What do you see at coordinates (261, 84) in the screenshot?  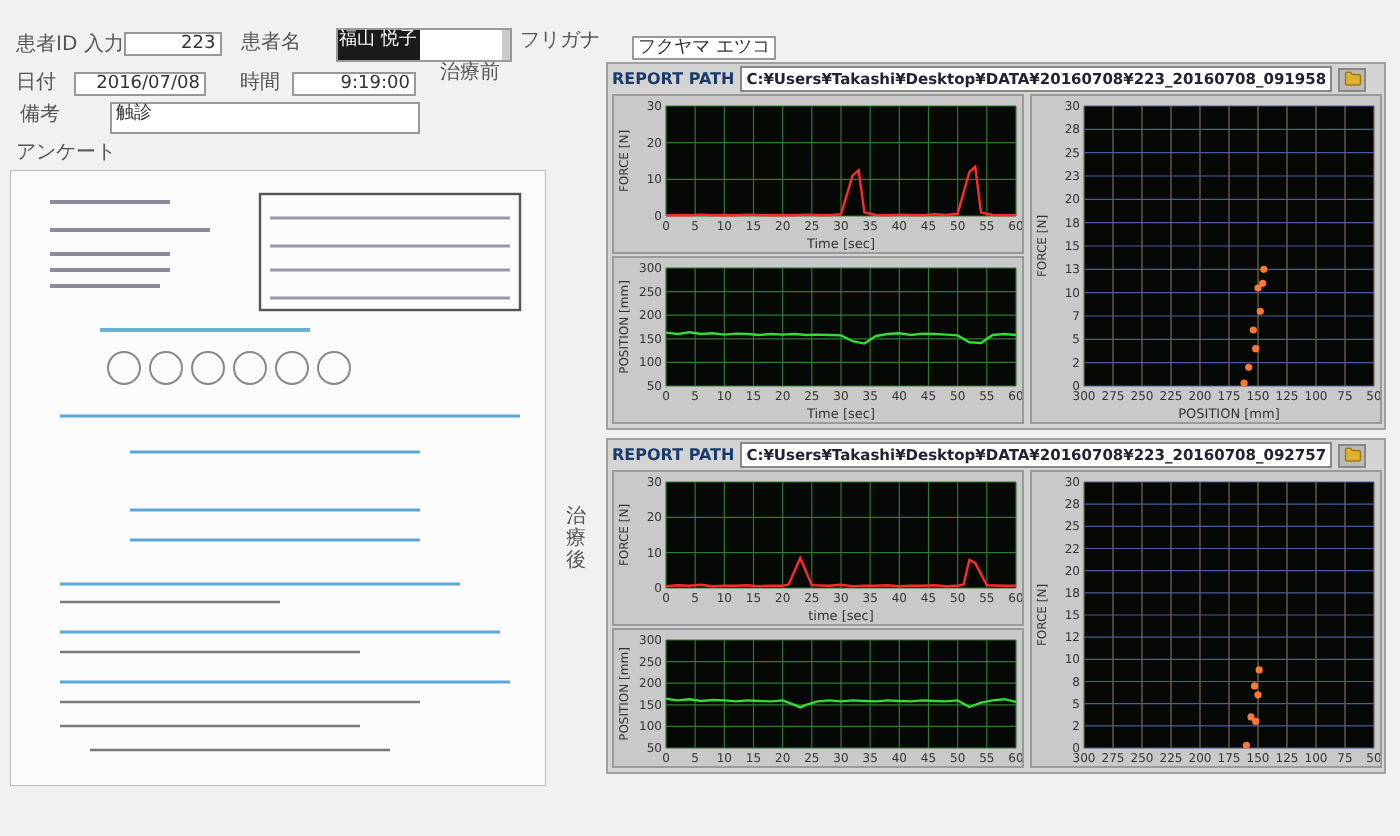 I see `field-label: 時間` at bounding box center [261, 84].